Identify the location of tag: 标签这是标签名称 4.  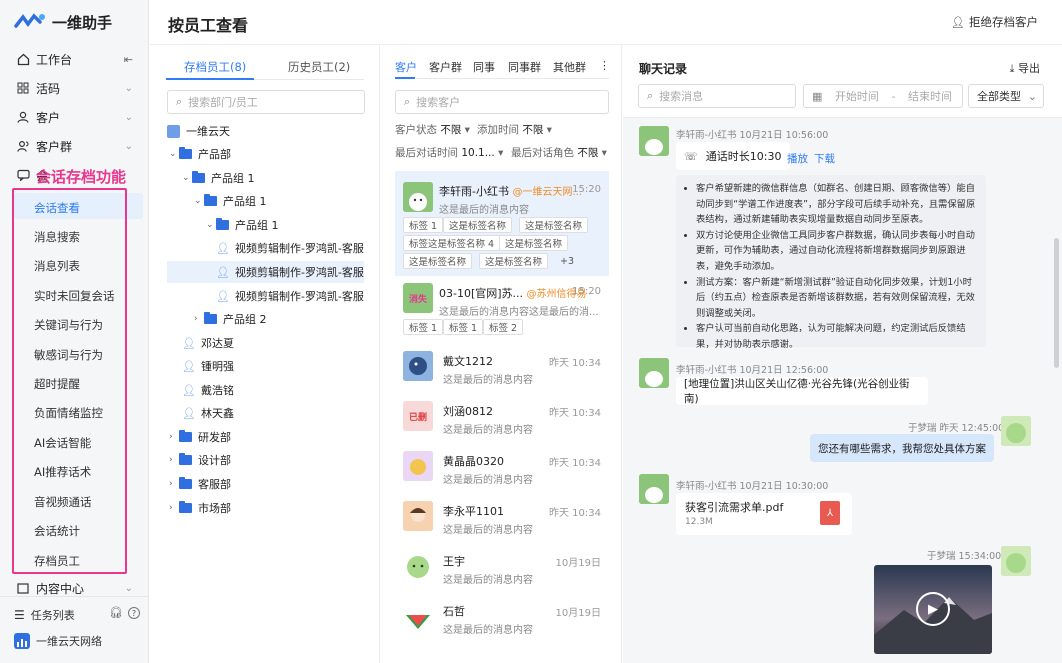
(452, 243).